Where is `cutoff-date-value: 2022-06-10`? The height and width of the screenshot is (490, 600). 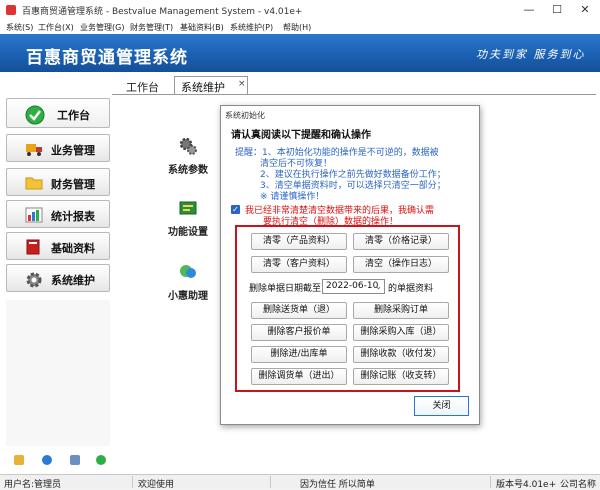 cutoff-date-value: 2022-06-10 is located at coordinates (352, 286).